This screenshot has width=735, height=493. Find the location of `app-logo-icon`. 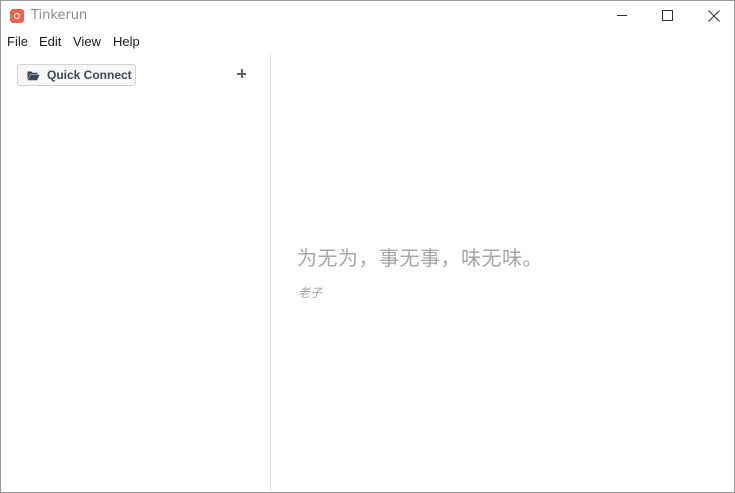

app-logo-icon is located at coordinates (17, 16).